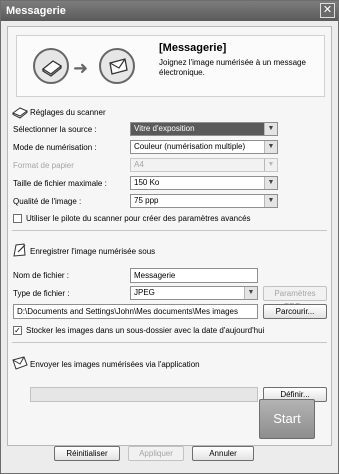  What do you see at coordinates (144, 394) in the screenshot?
I see `application-field` at bounding box center [144, 394].